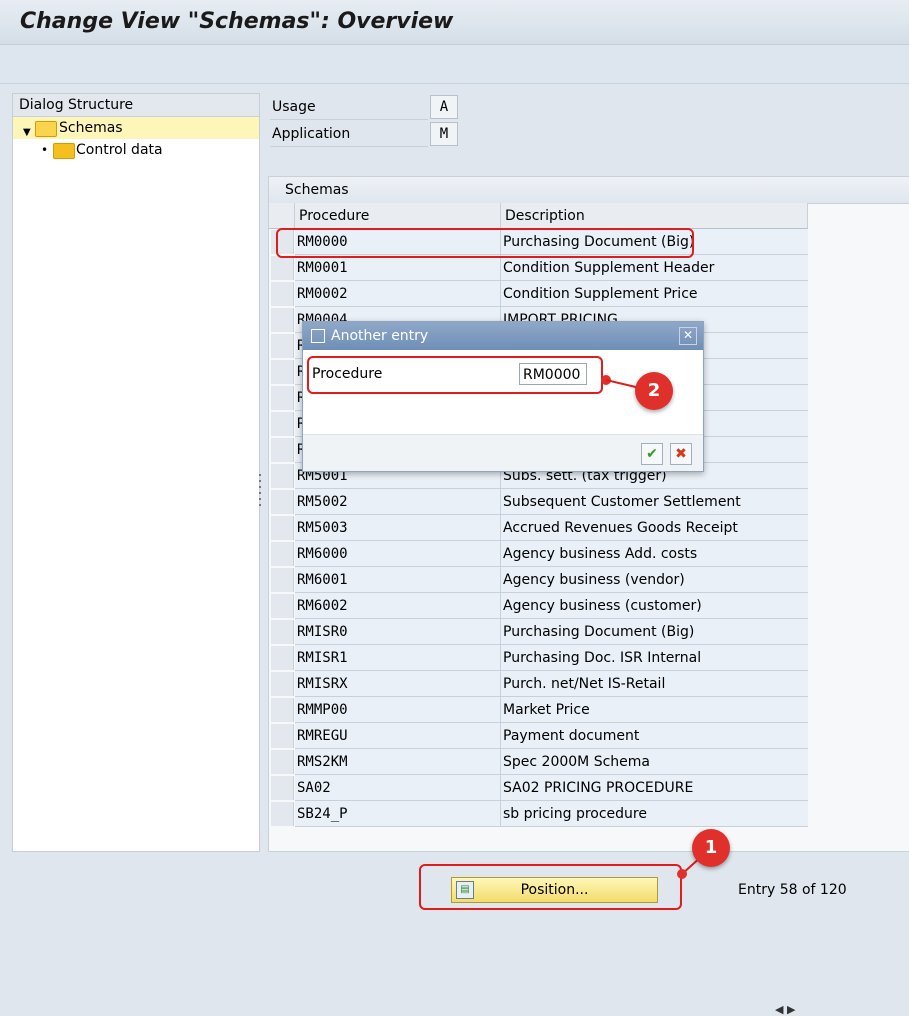 The width and height of the screenshot is (909, 1016). I want to click on callout-2: 2, so click(654, 391).